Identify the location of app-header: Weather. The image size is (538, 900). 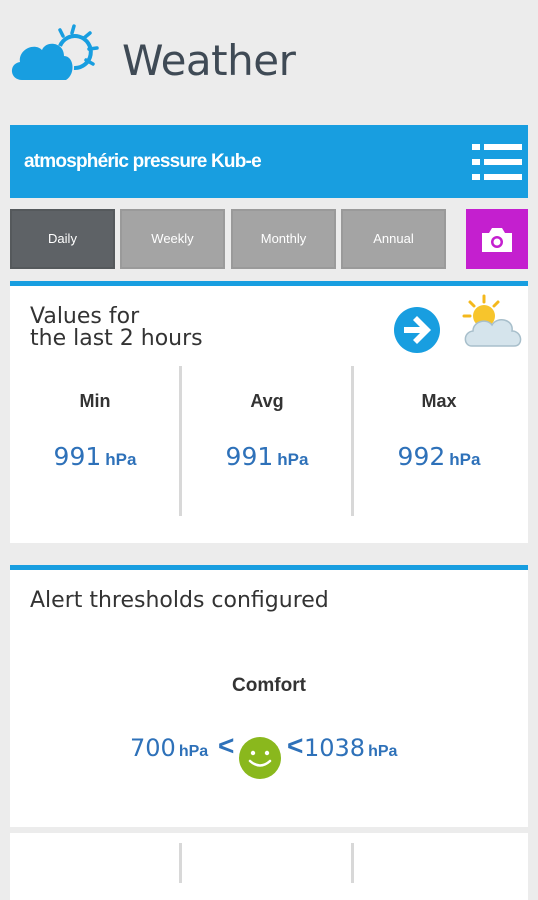
(269, 60).